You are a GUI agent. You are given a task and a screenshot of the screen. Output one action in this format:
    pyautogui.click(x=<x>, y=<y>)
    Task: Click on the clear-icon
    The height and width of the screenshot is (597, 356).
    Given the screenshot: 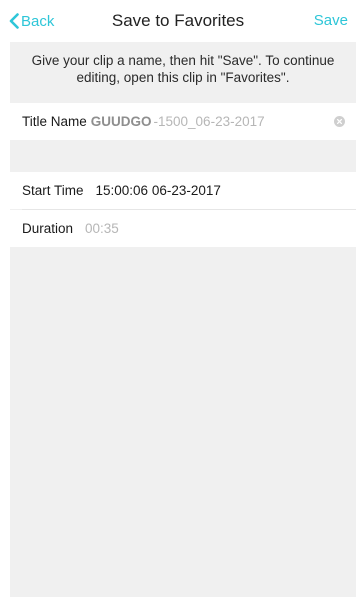 What is the action you would take?
    pyautogui.click(x=339, y=121)
    